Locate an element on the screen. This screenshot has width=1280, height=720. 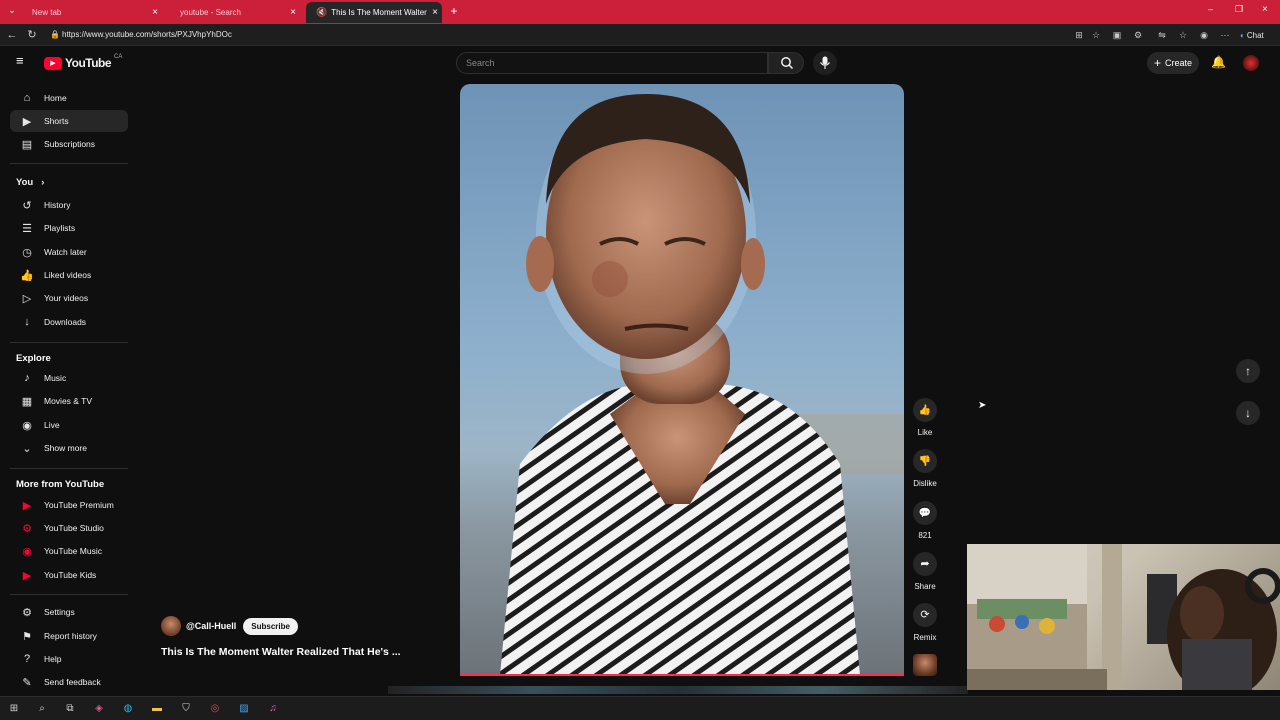
refresh-icon: ↻ is located at coordinates (32, 35).